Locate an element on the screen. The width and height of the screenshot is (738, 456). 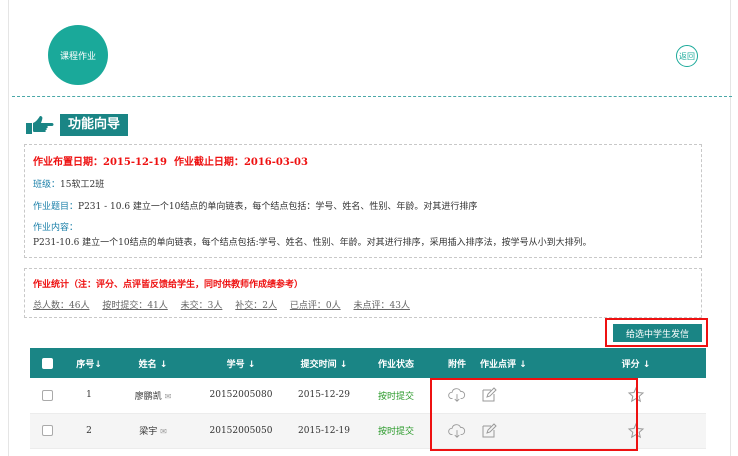
stat-ontime: 按时提交：41人 is located at coordinates (134, 306).